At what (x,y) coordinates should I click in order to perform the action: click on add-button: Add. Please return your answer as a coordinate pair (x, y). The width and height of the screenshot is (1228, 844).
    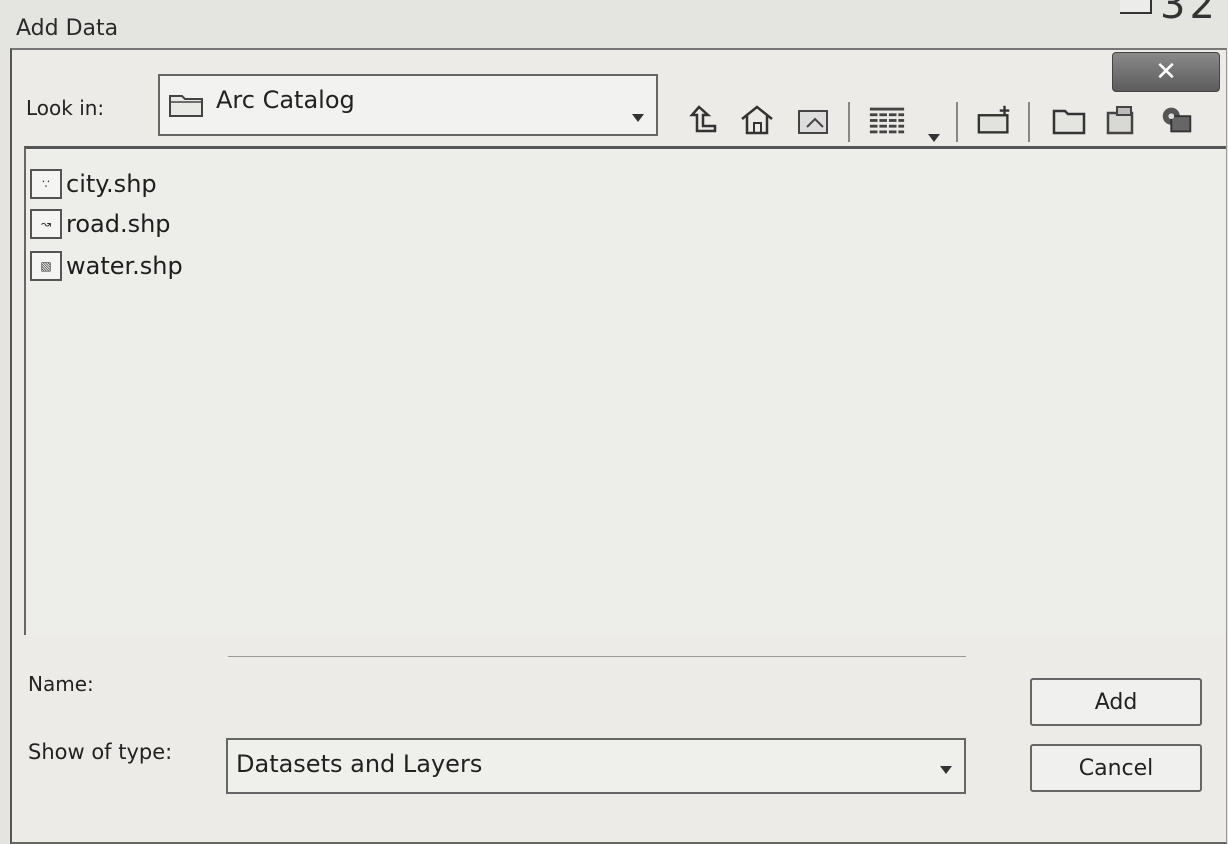
    Looking at the image, I should click on (1116, 702).